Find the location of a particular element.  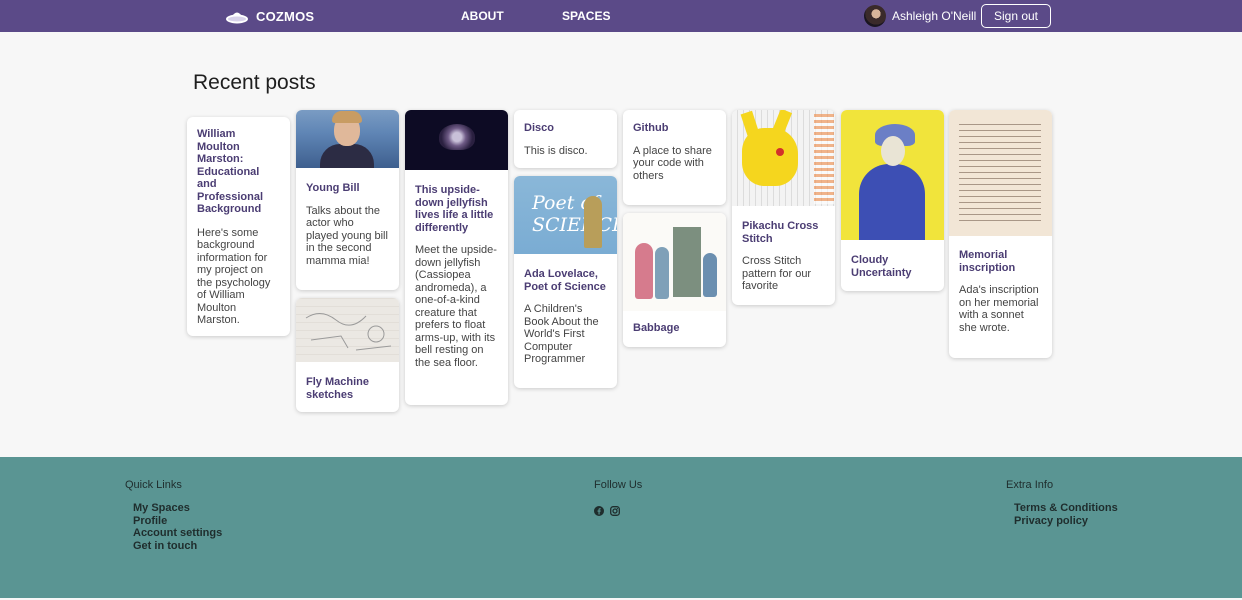

post-title: Babbage is located at coordinates (656, 328).